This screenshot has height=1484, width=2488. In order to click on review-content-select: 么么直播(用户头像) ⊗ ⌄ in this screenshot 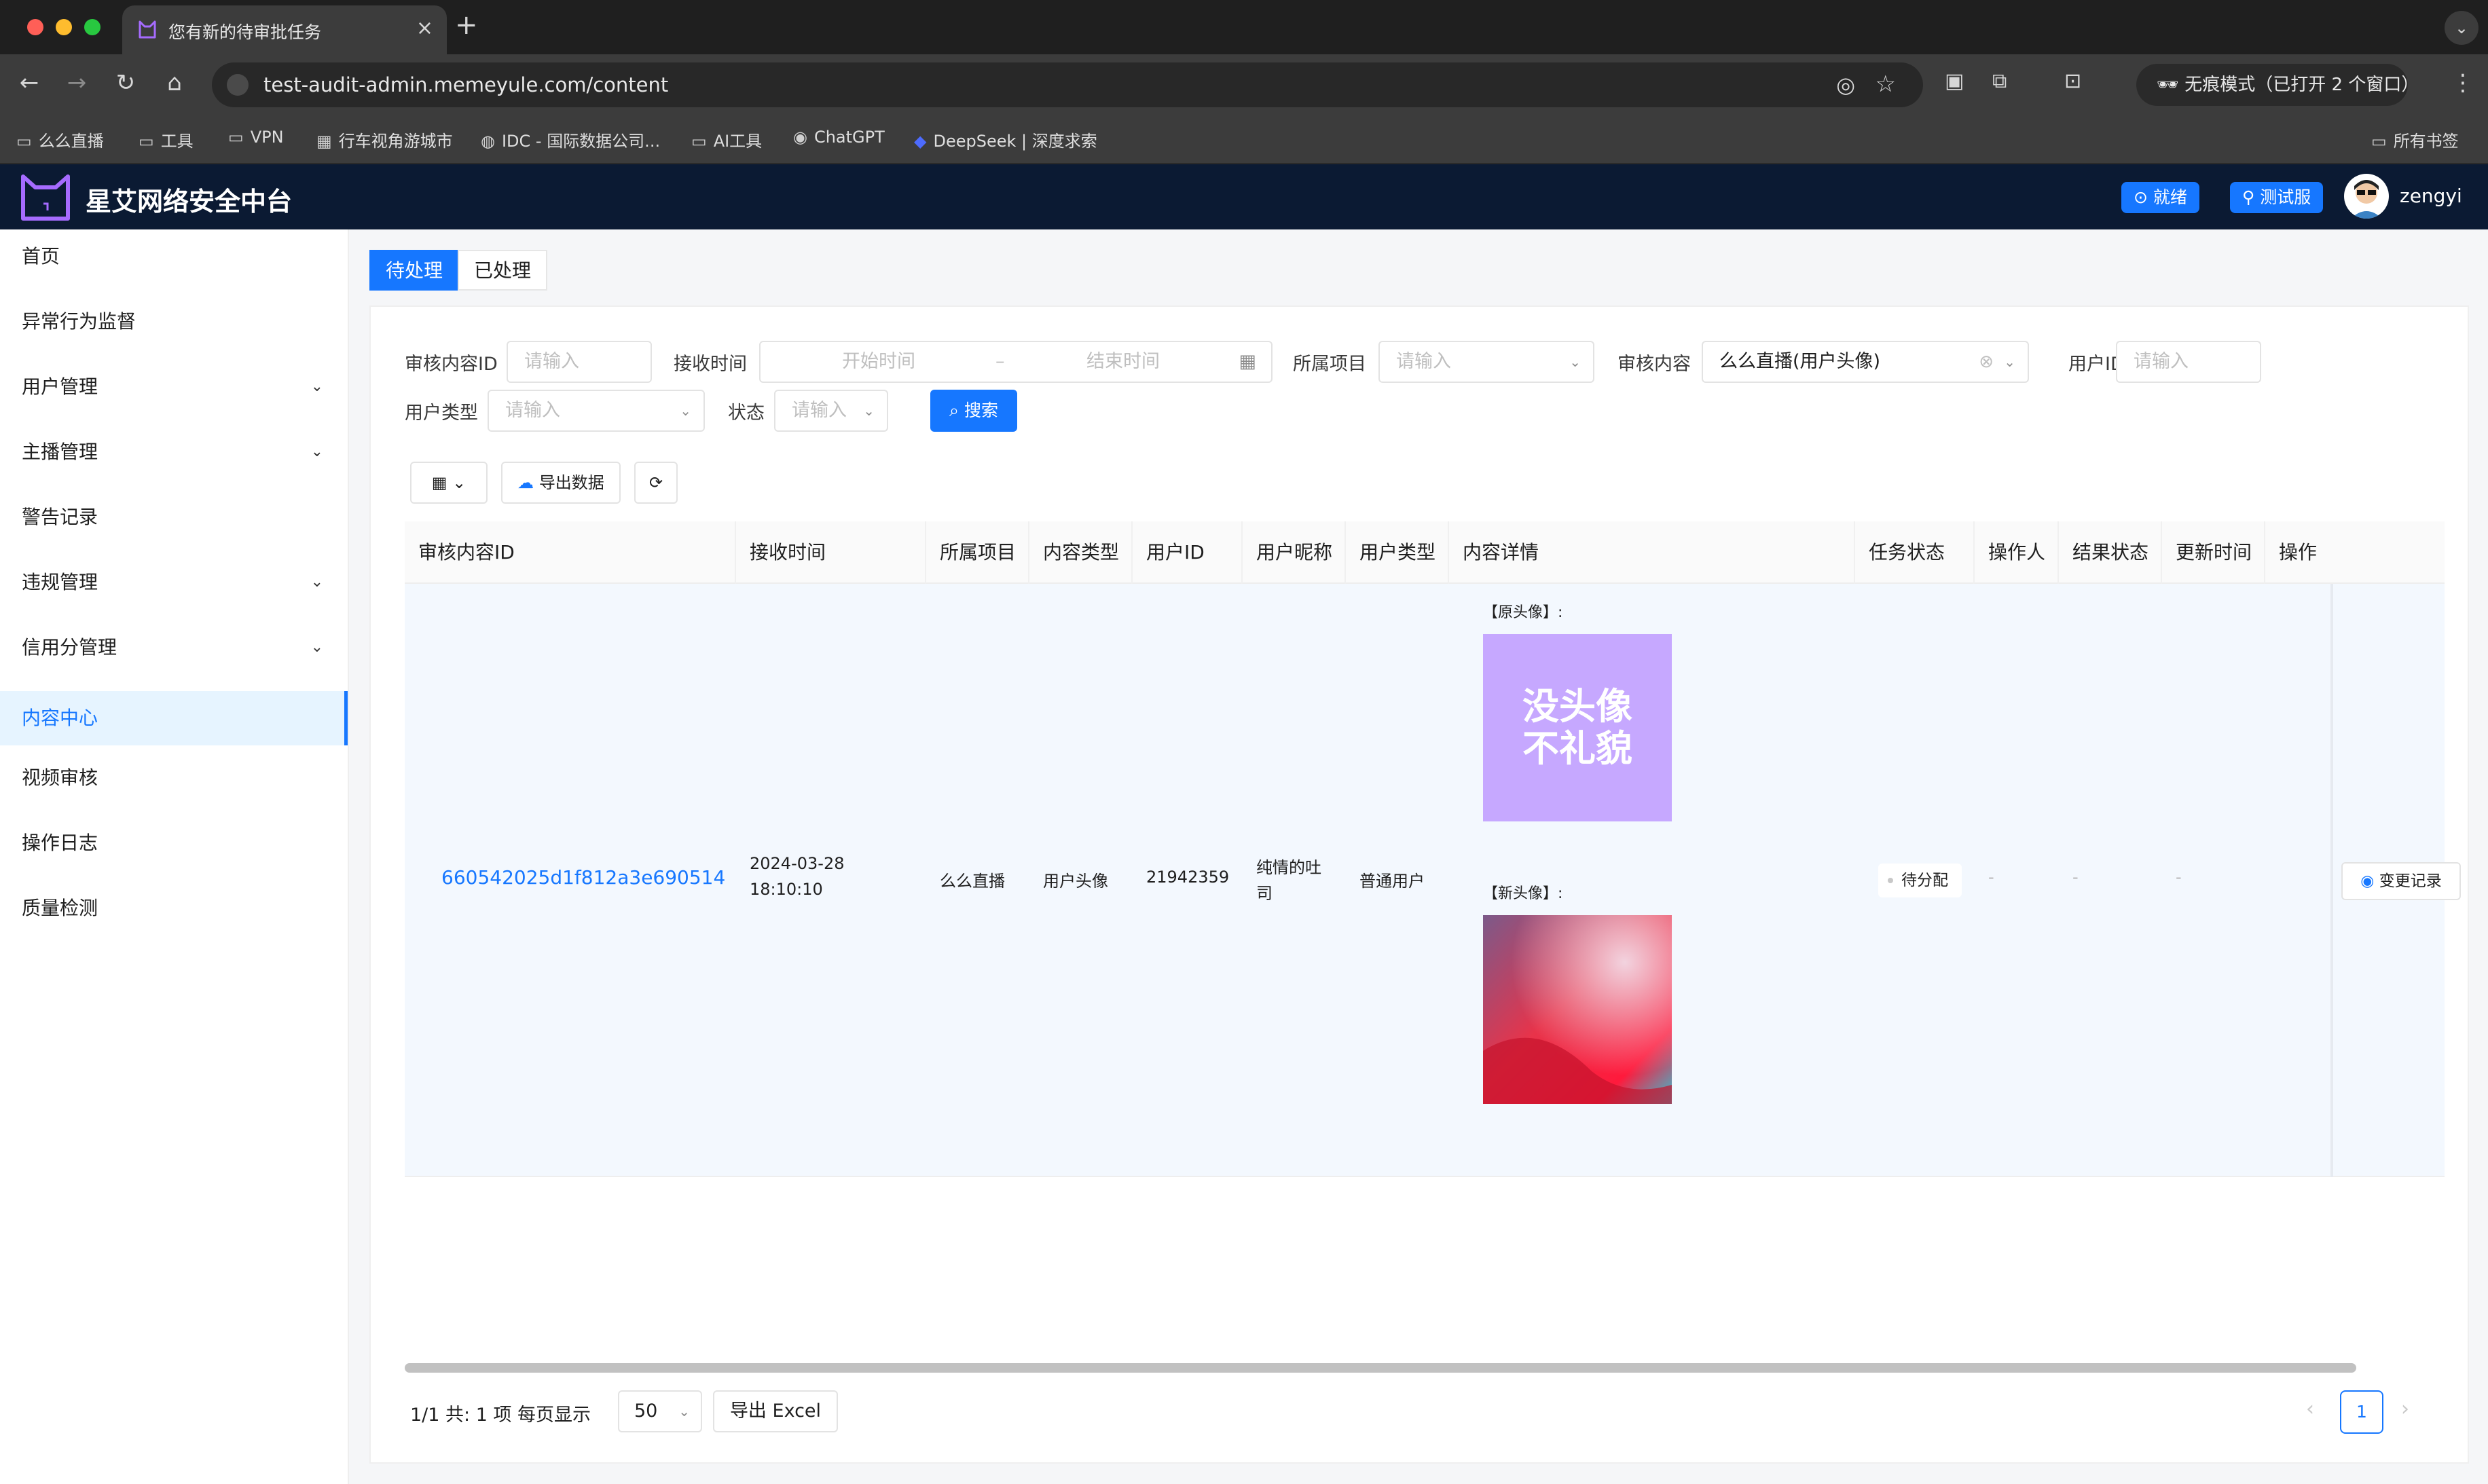, I will do `click(1865, 362)`.